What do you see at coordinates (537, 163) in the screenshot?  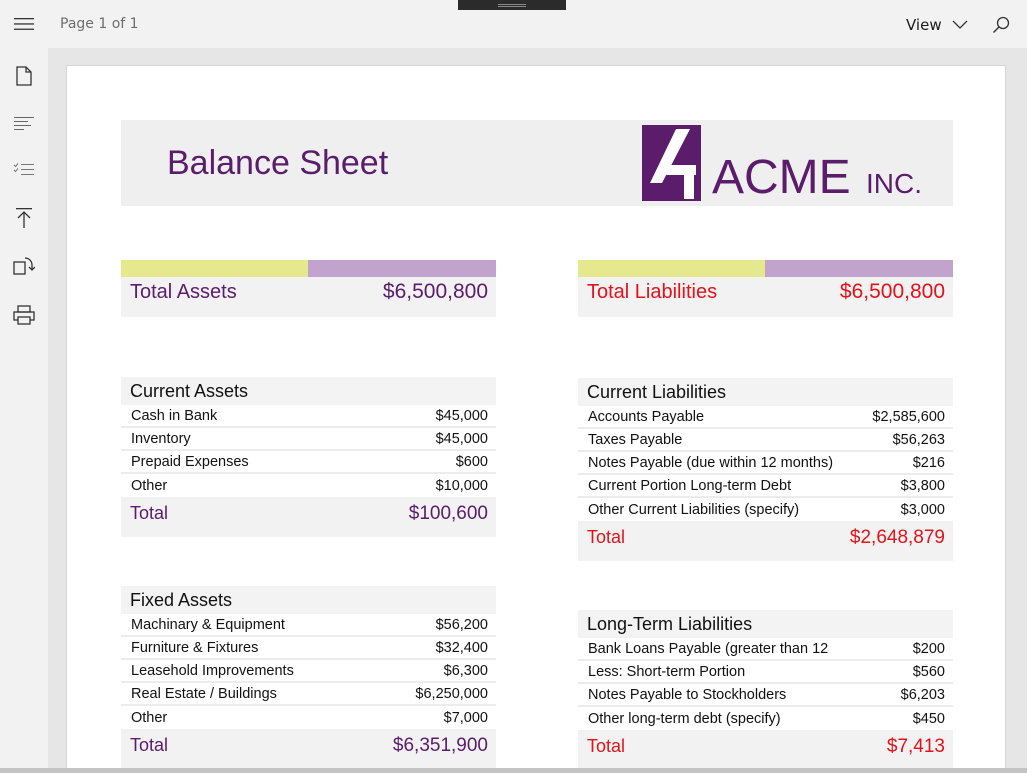 I see `header-banner: Balance Sheet ACME INC.` at bounding box center [537, 163].